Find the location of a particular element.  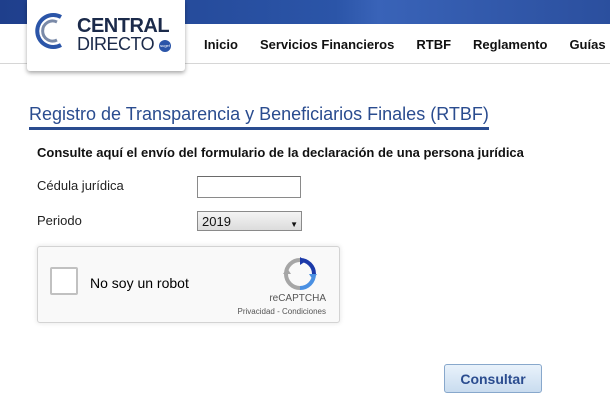

periodo-selected-value: 2019 is located at coordinates (216, 221).